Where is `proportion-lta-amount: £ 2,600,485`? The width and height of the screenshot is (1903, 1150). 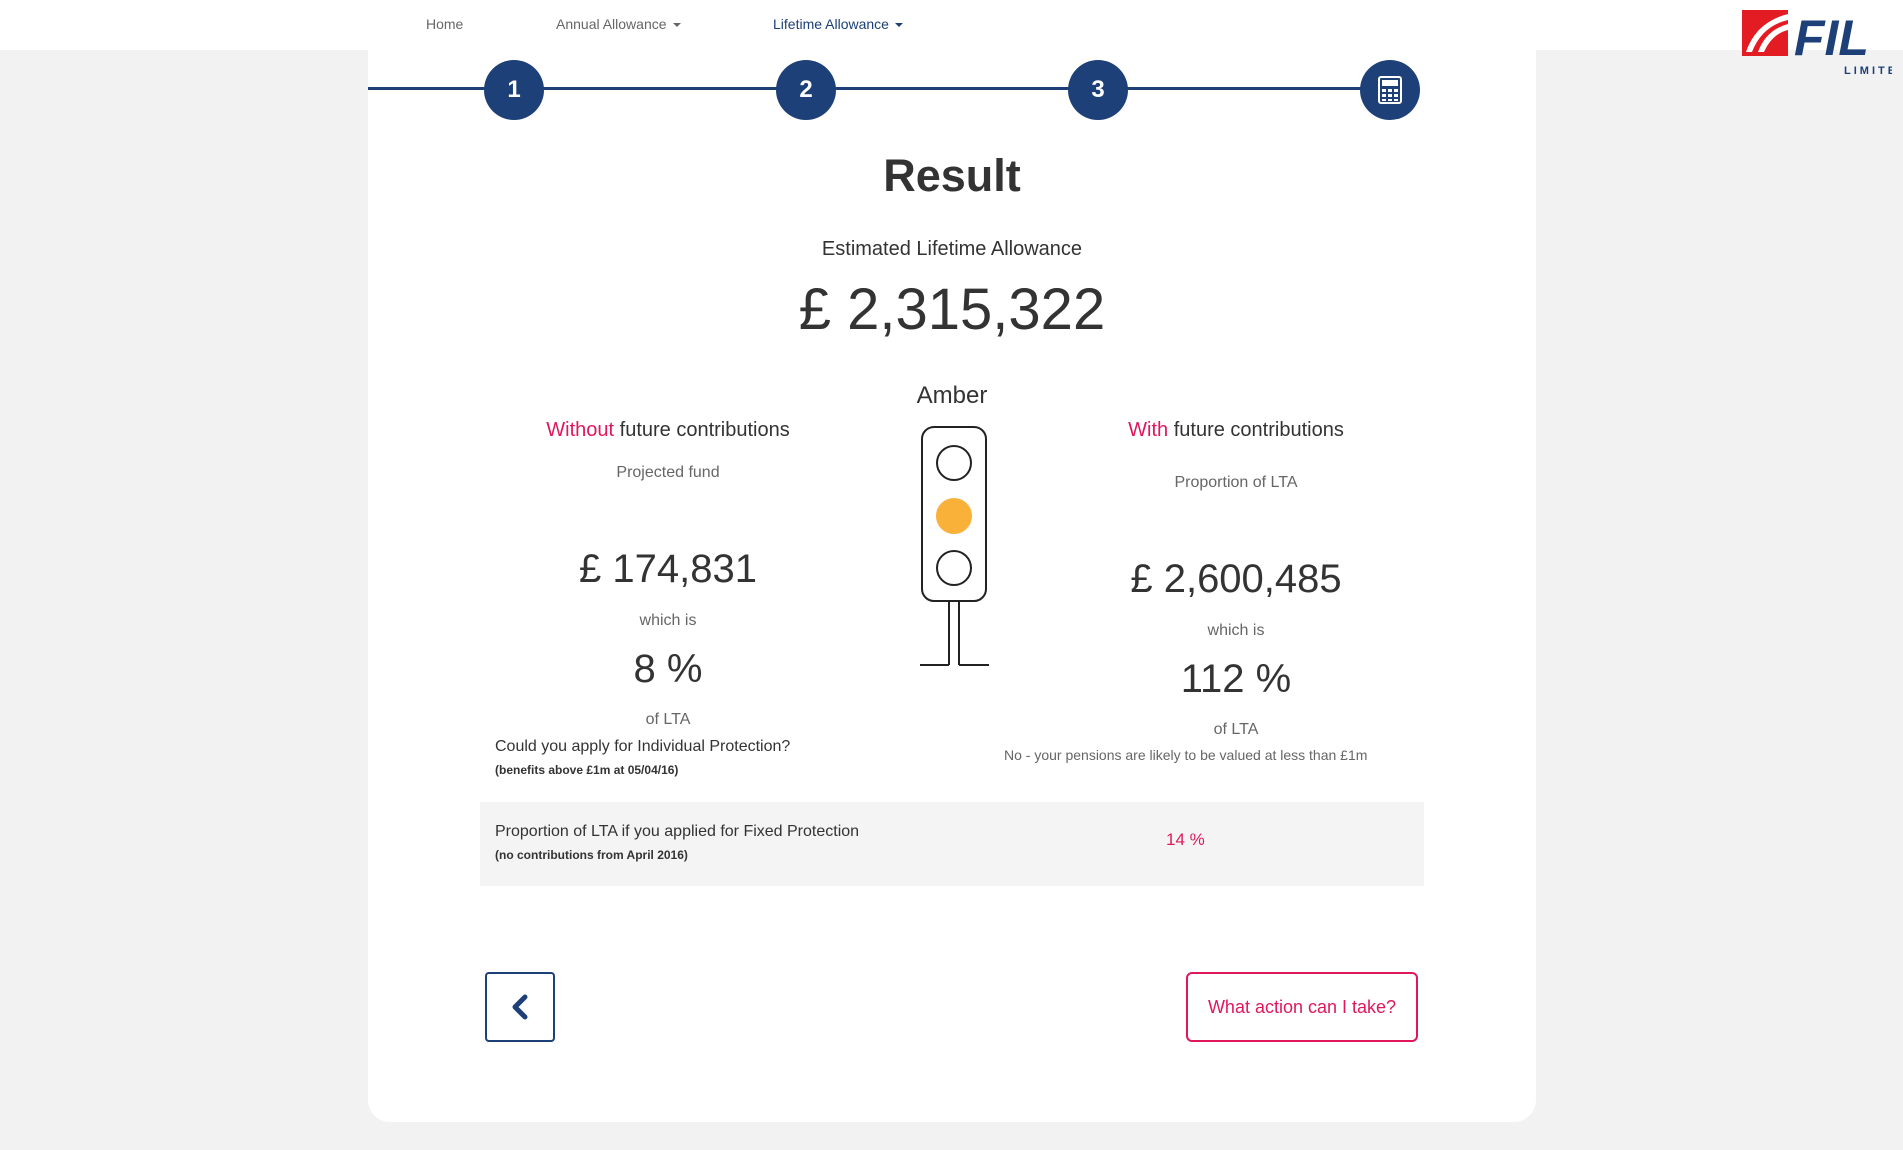
proportion-lta-amount: £ 2,600,485 is located at coordinates (1236, 579).